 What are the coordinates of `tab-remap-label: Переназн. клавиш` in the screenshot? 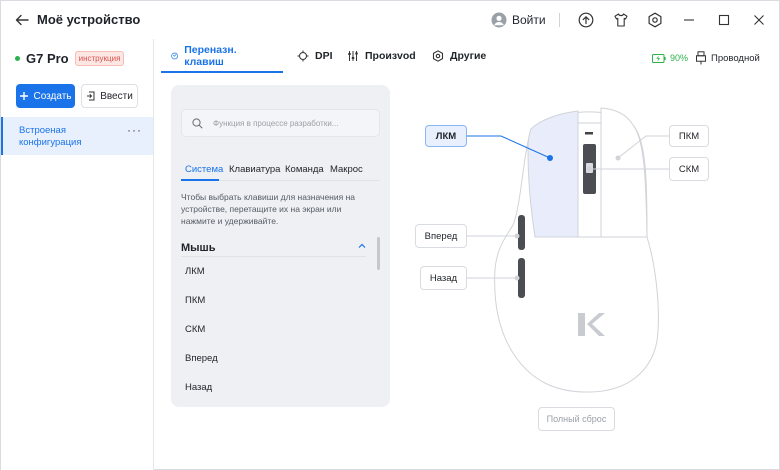 It's located at (210, 56).